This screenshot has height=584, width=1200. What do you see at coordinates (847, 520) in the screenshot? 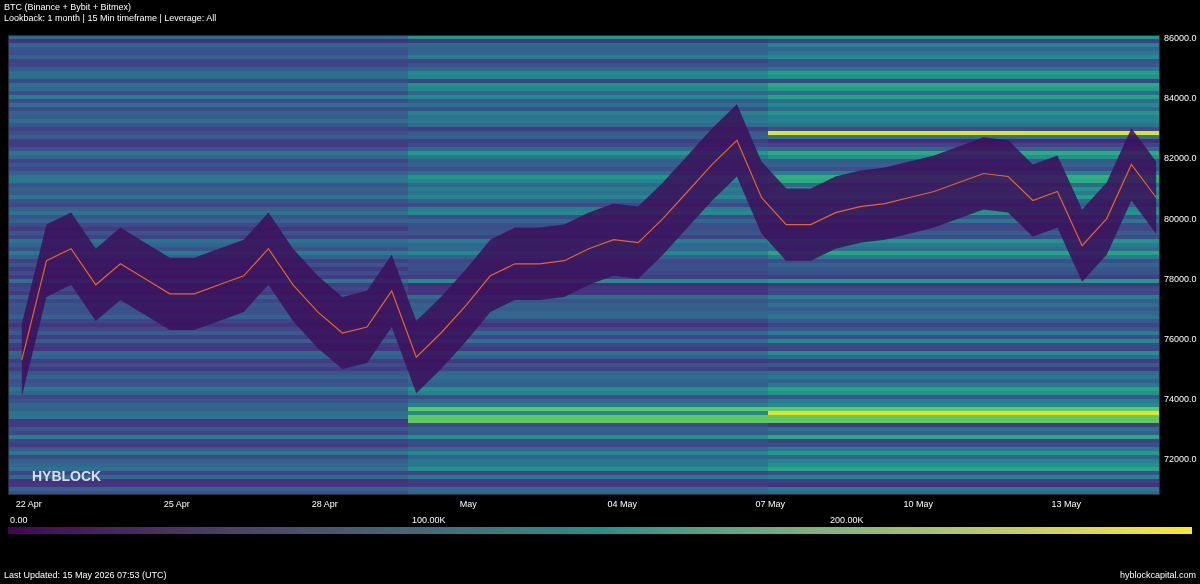
I see `colorbar-label: 200.00K` at bounding box center [847, 520].